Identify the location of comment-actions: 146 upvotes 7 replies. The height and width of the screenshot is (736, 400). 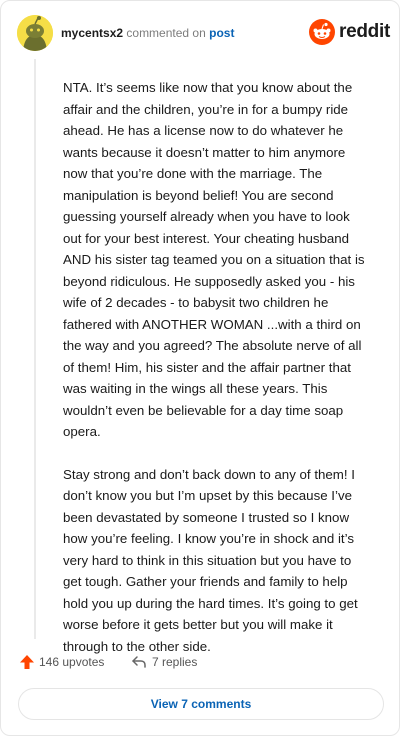
(199, 663).